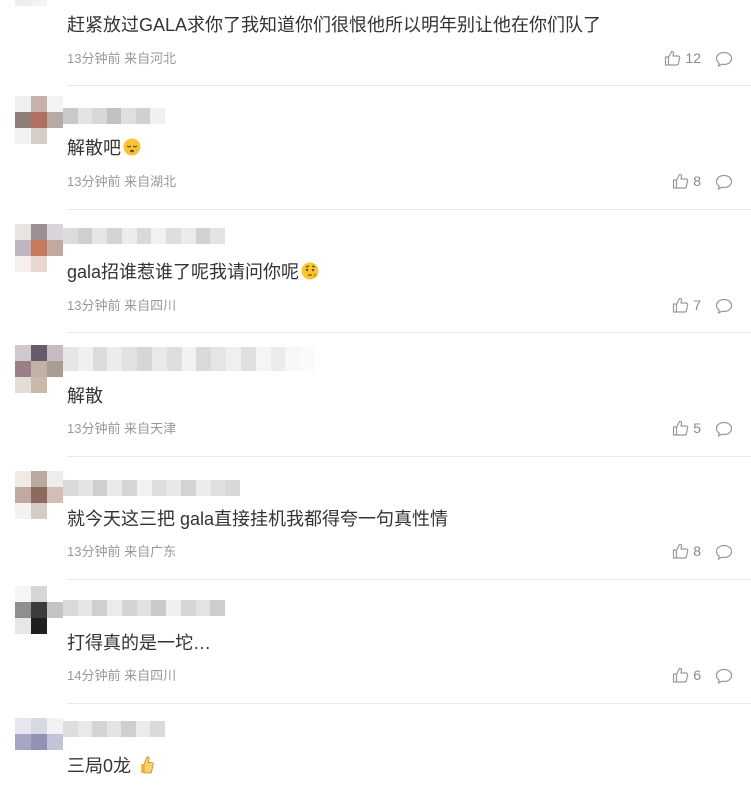 This screenshot has width=751, height=792. Describe the element at coordinates (147, 765) in the screenshot. I see `thumbs-up-emoji-icon` at that location.